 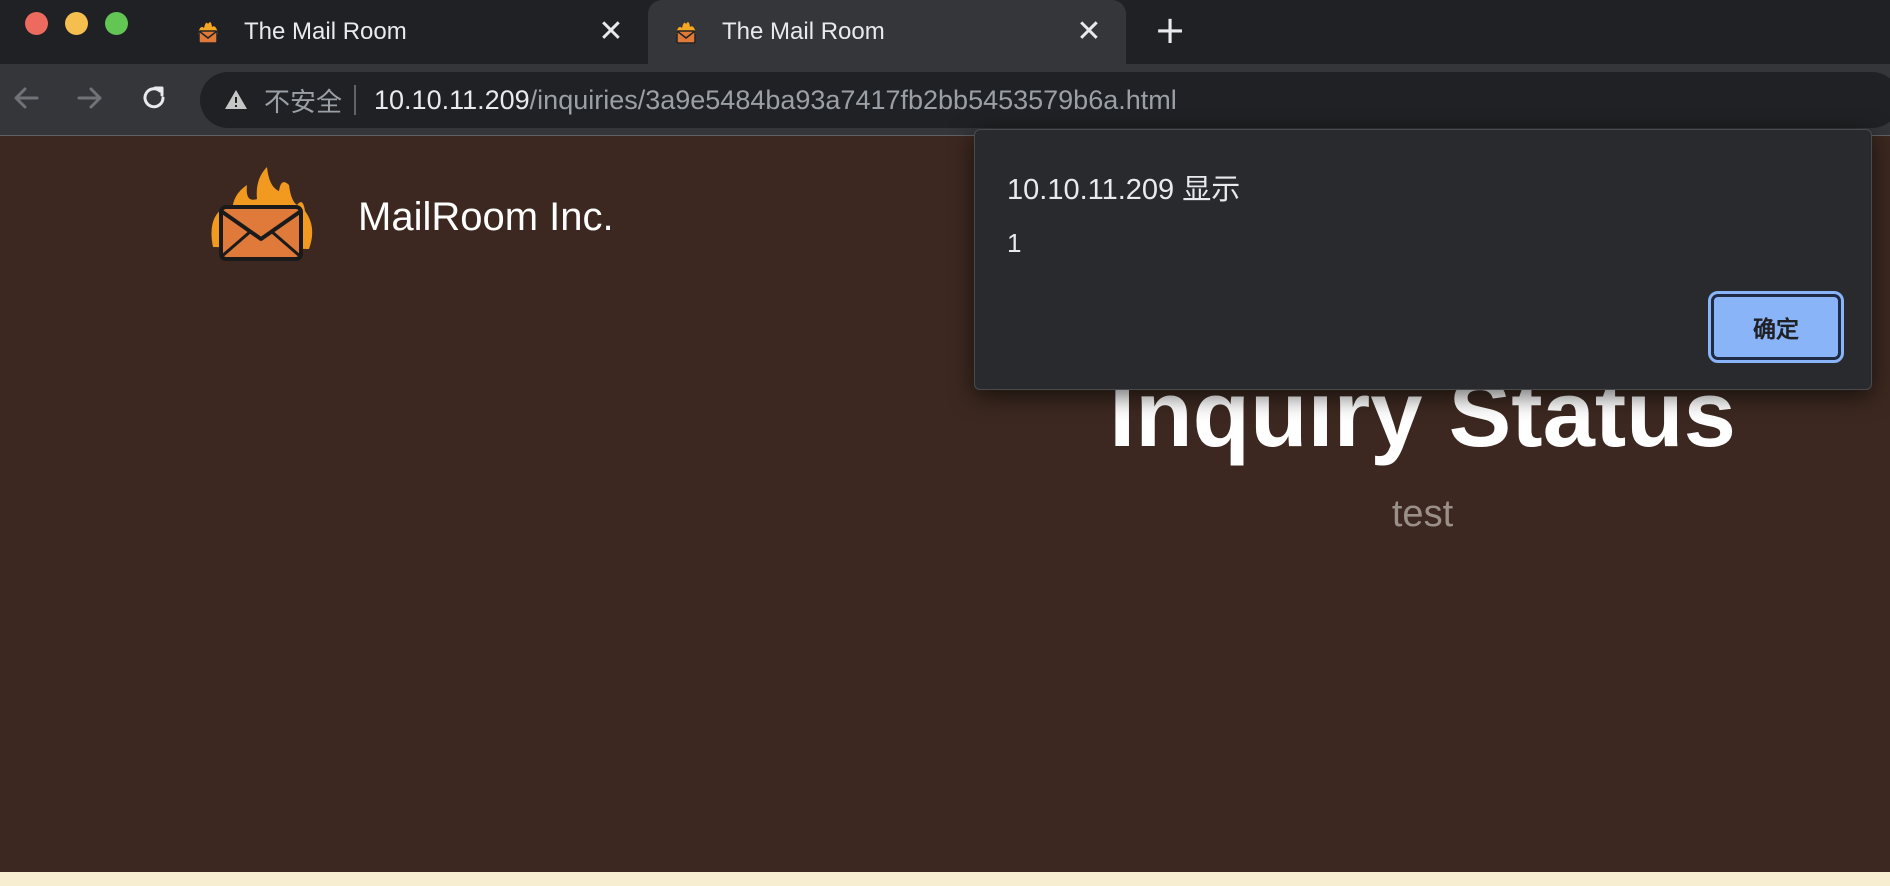 What do you see at coordinates (452, 99) in the screenshot?
I see `url-host: 10.10.11.209` at bounding box center [452, 99].